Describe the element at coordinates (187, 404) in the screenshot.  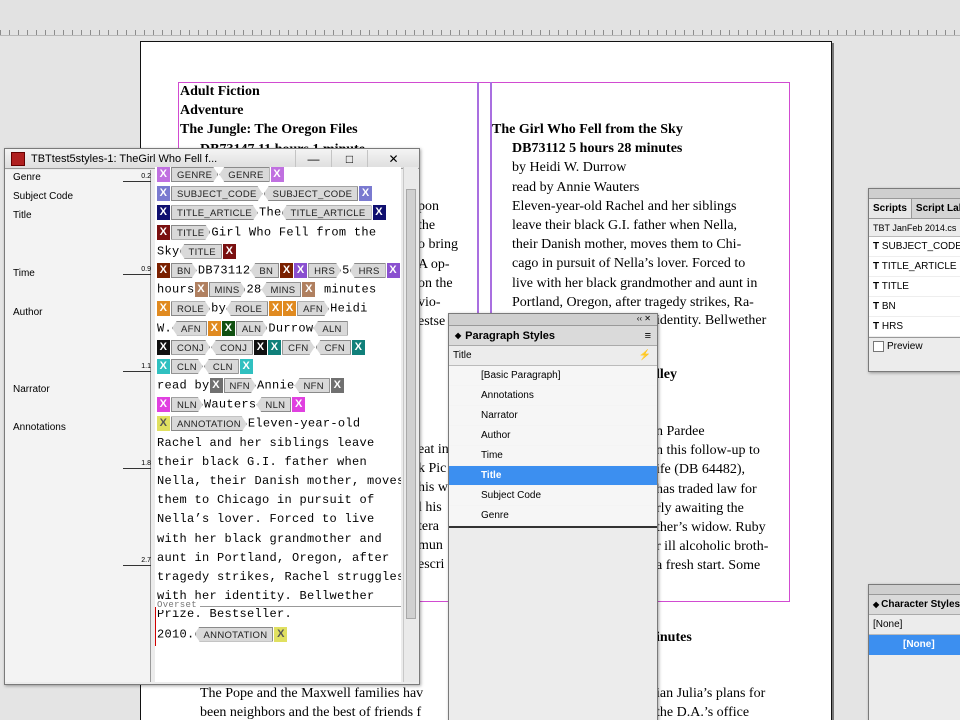
I see `tag-nln-open: NLN` at that location.